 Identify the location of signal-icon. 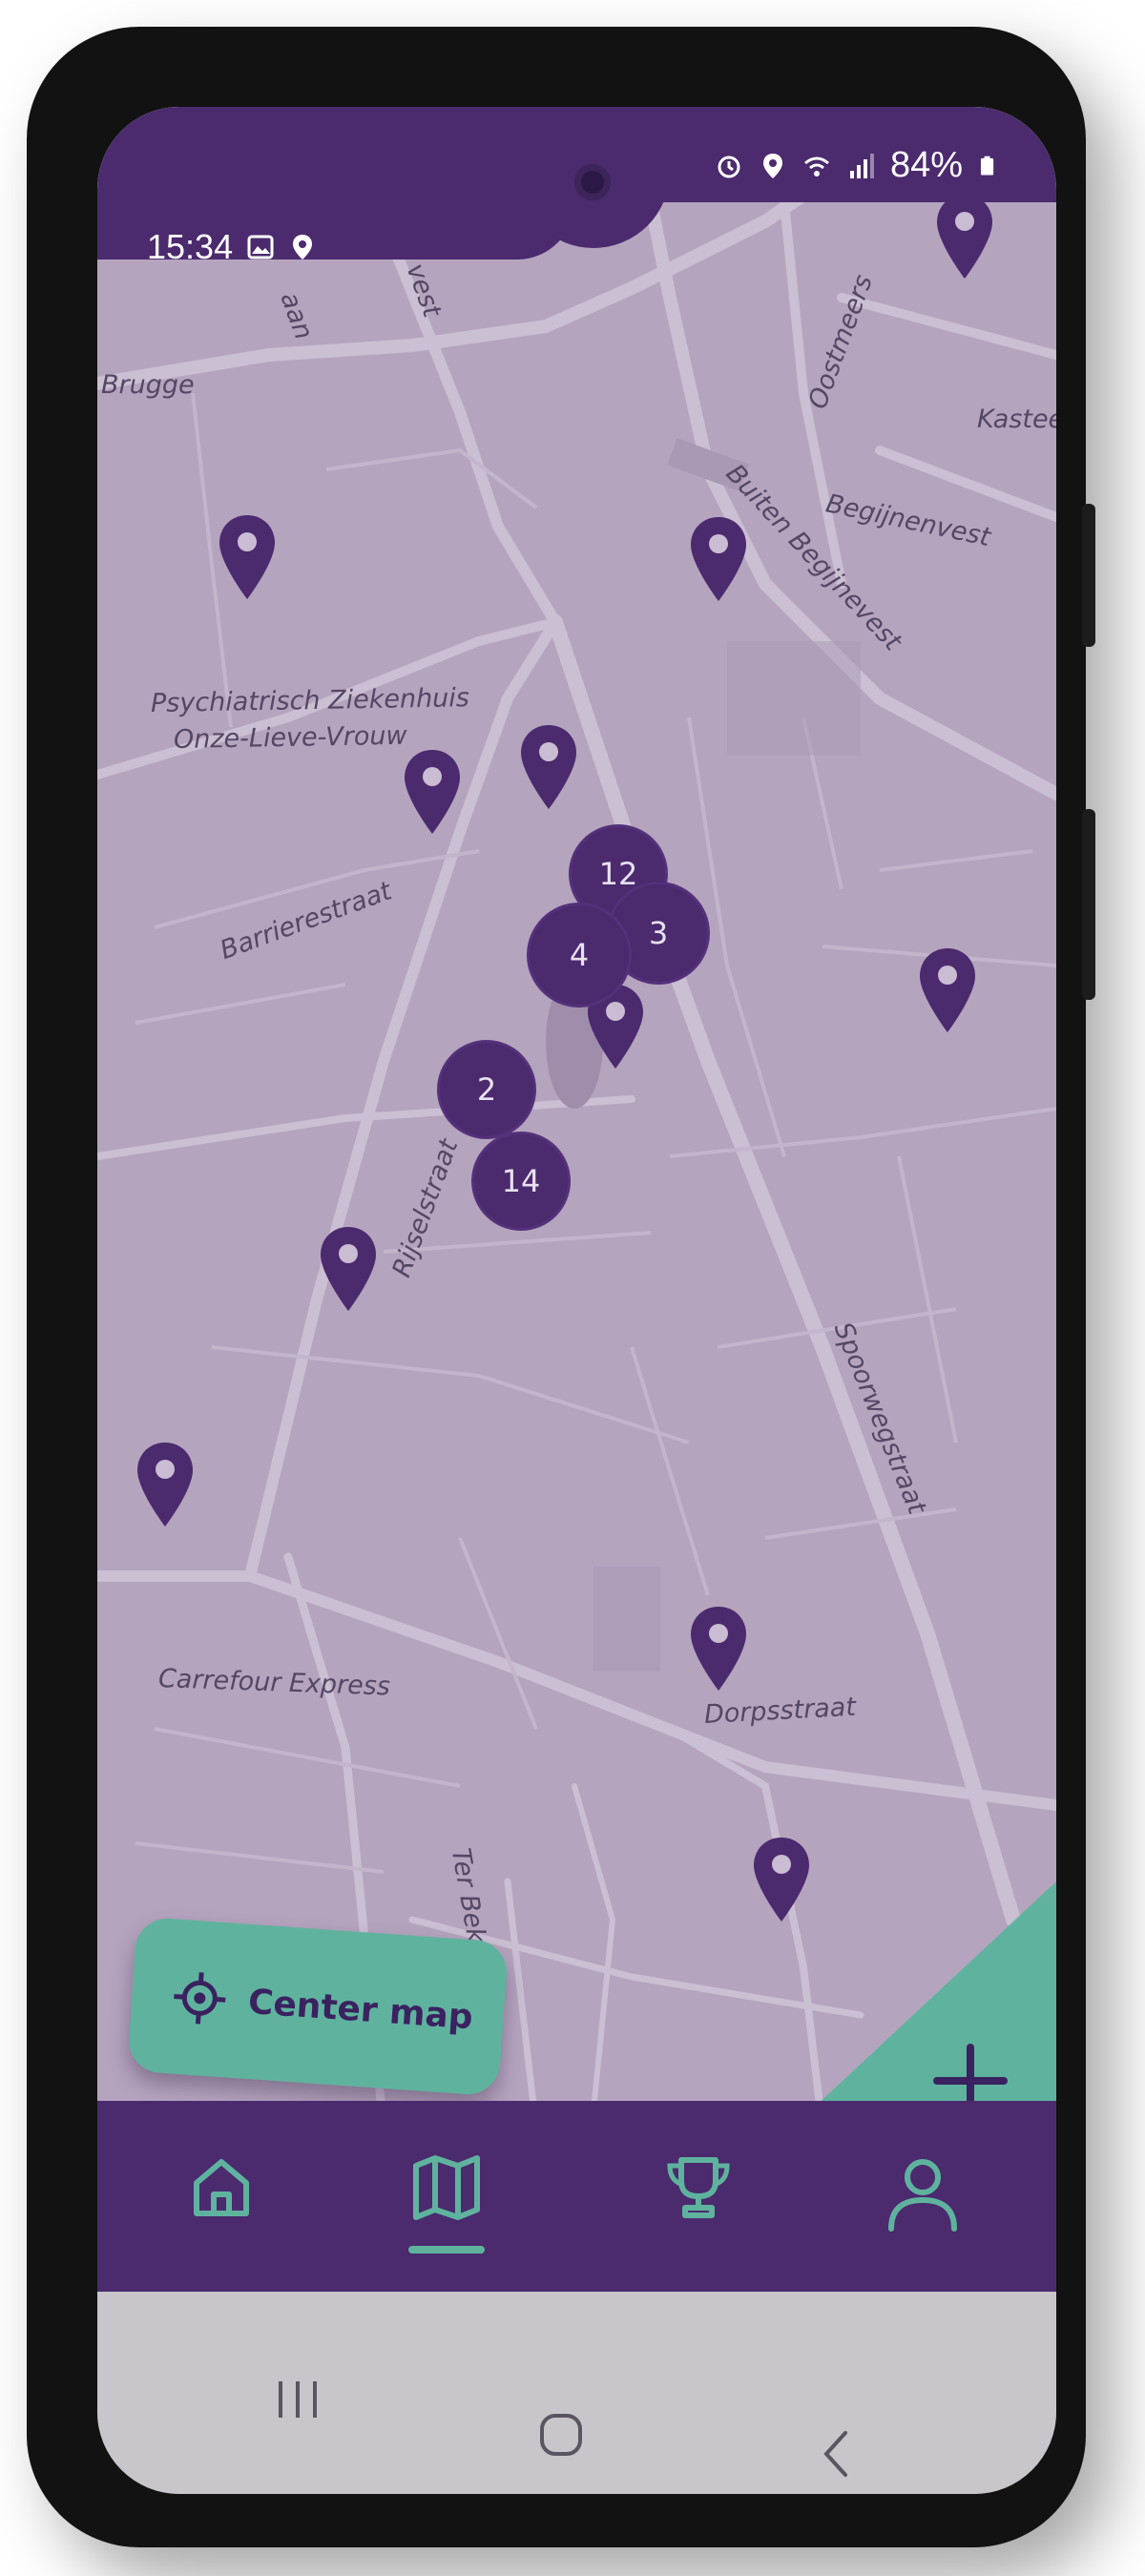
(862, 165).